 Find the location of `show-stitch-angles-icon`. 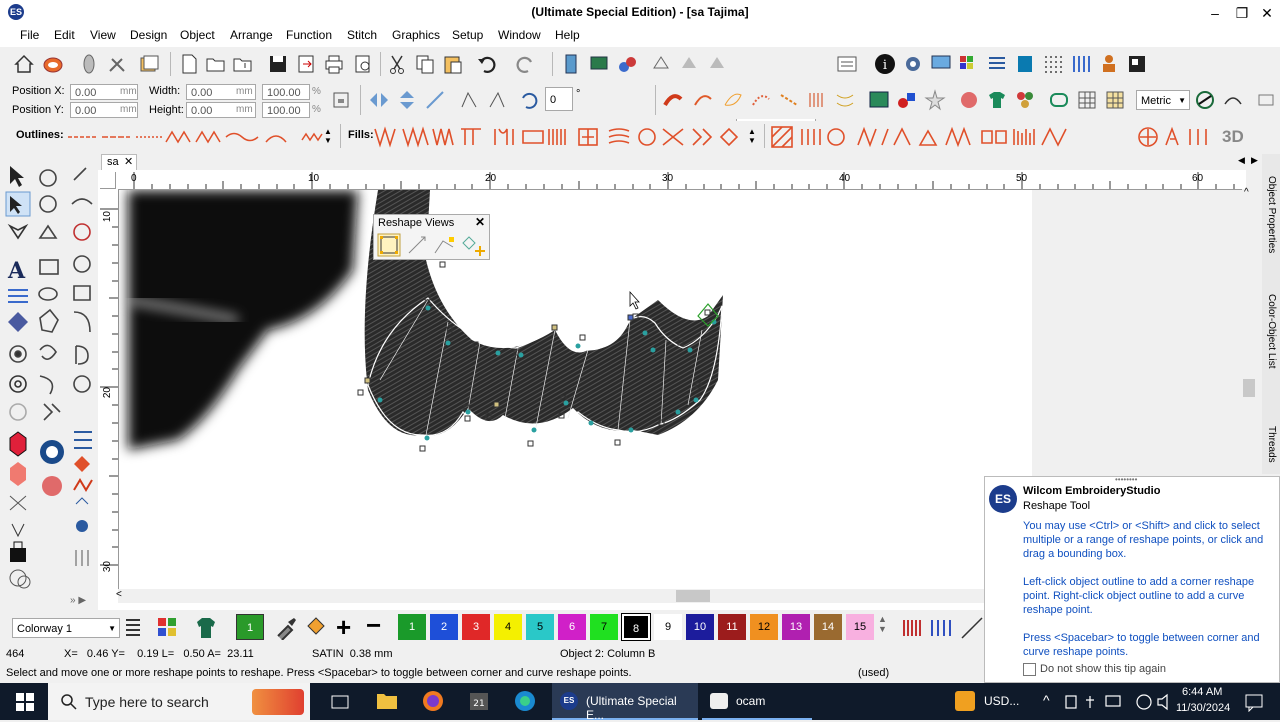

show-stitch-angles-icon is located at coordinates (417, 245).